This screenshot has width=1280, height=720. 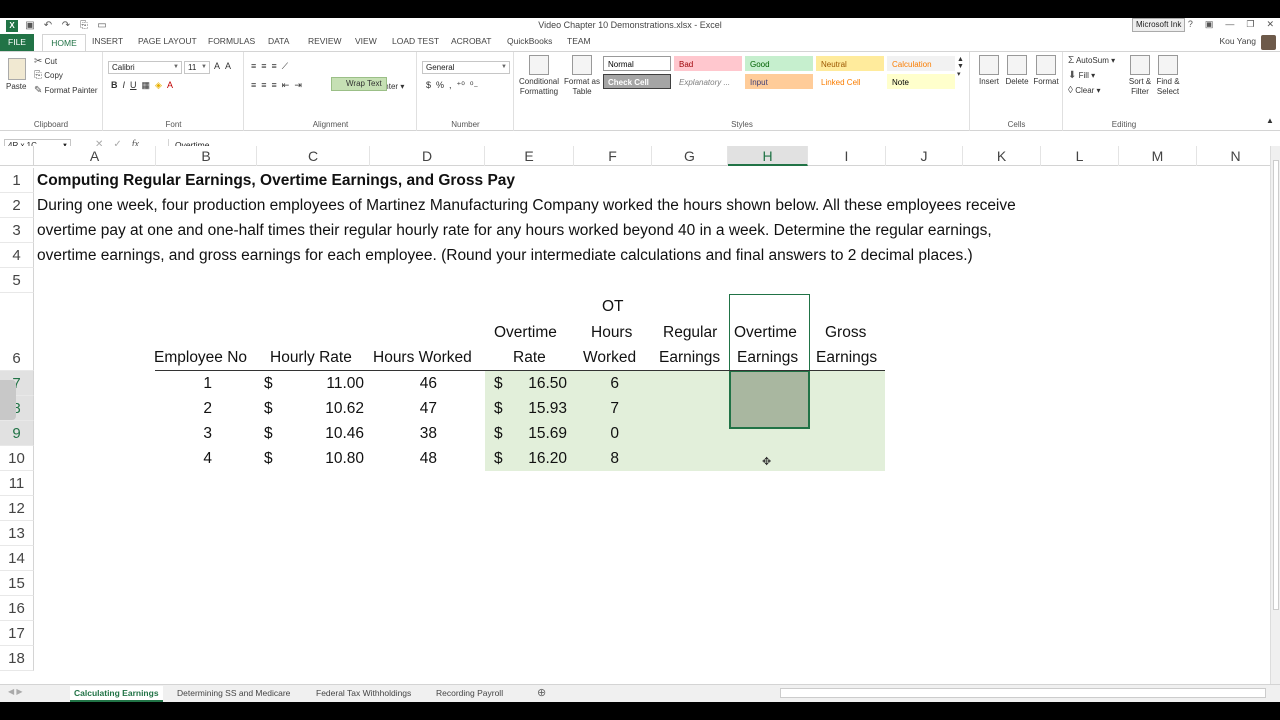 I want to click on autosum-button: Σ AutoSum ▾, so click(x=1091, y=60).